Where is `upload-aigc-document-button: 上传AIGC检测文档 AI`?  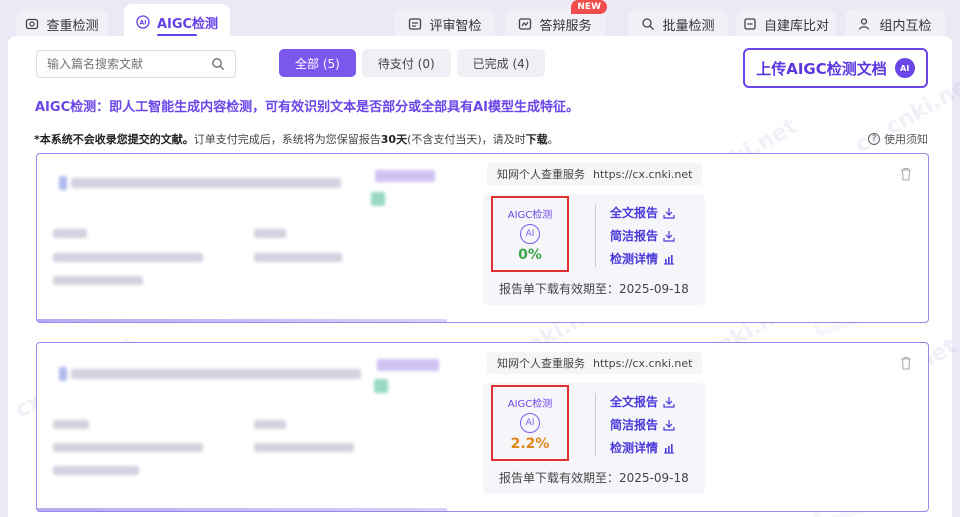
upload-aigc-document-button: 上传AIGC检测文档 AI is located at coordinates (835, 68).